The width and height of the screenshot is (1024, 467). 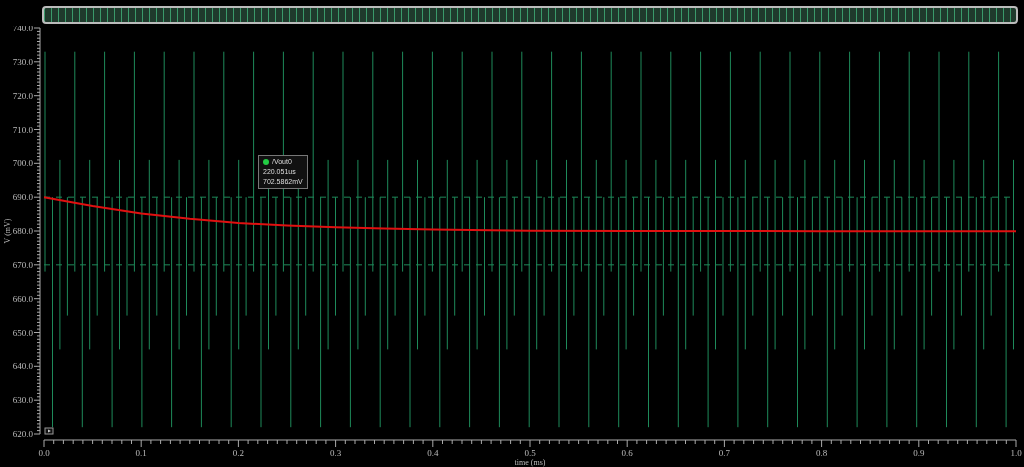 What do you see at coordinates (141, 453) in the screenshot?
I see `tick-label: 0.1` at bounding box center [141, 453].